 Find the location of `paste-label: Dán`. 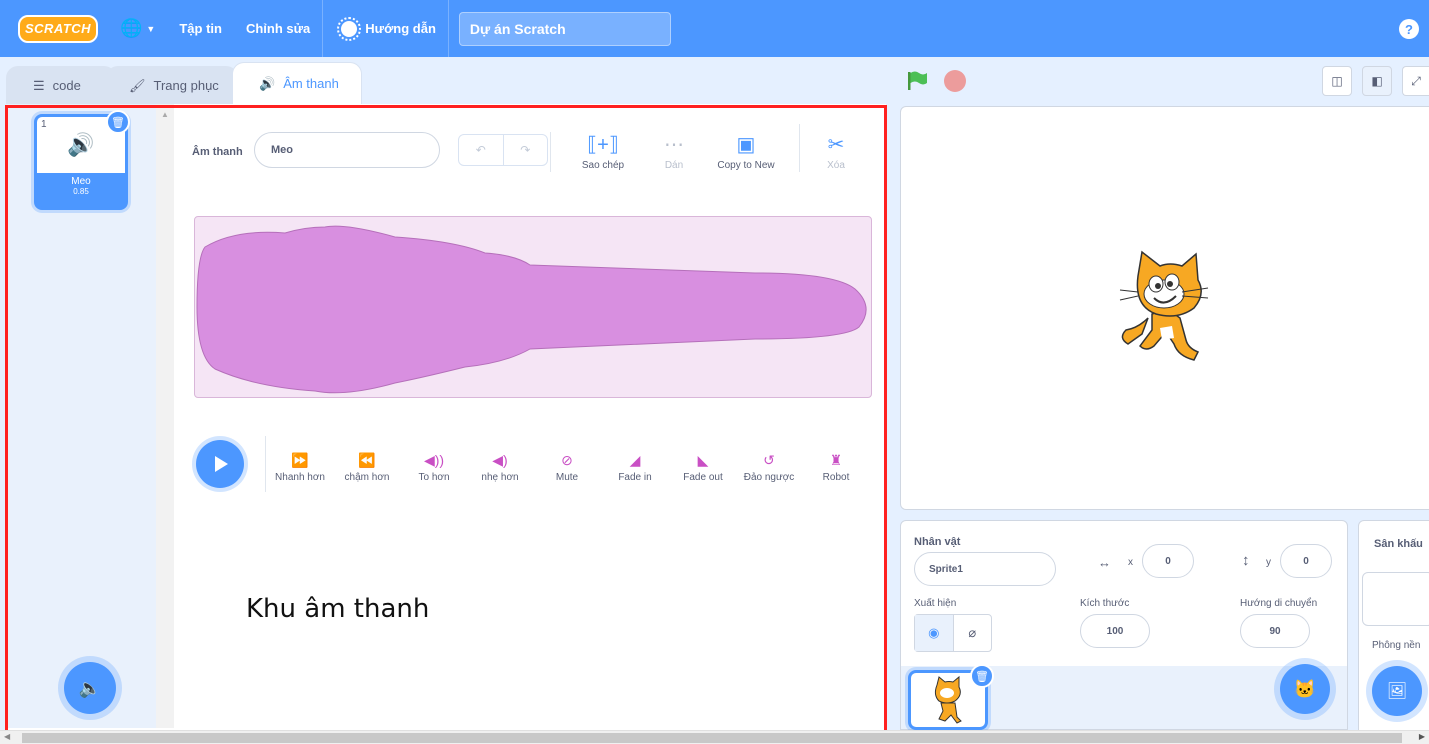

paste-label: Dán is located at coordinates (674, 165).